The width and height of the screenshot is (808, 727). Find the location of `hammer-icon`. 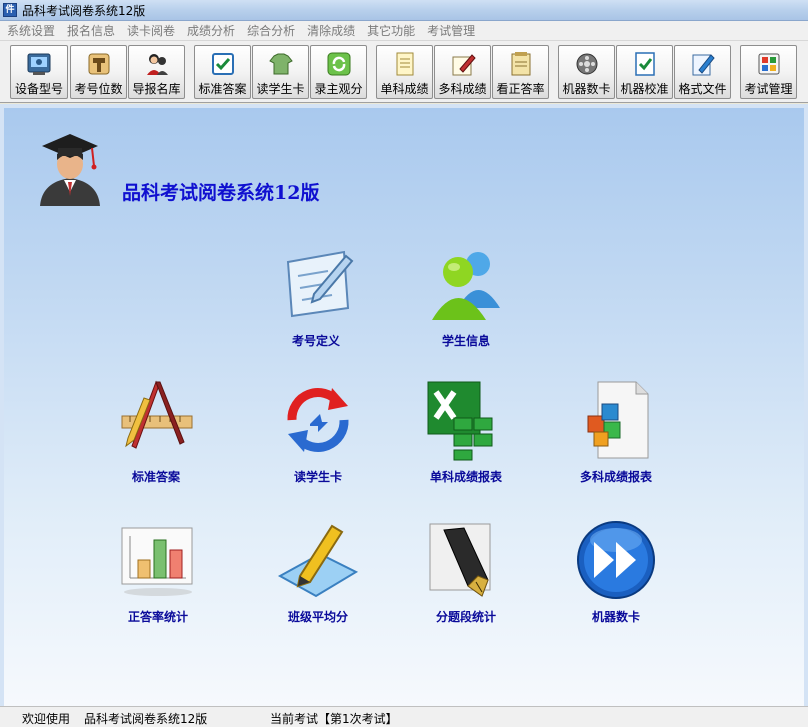

hammer-icon is located at coordinates (99, 64).